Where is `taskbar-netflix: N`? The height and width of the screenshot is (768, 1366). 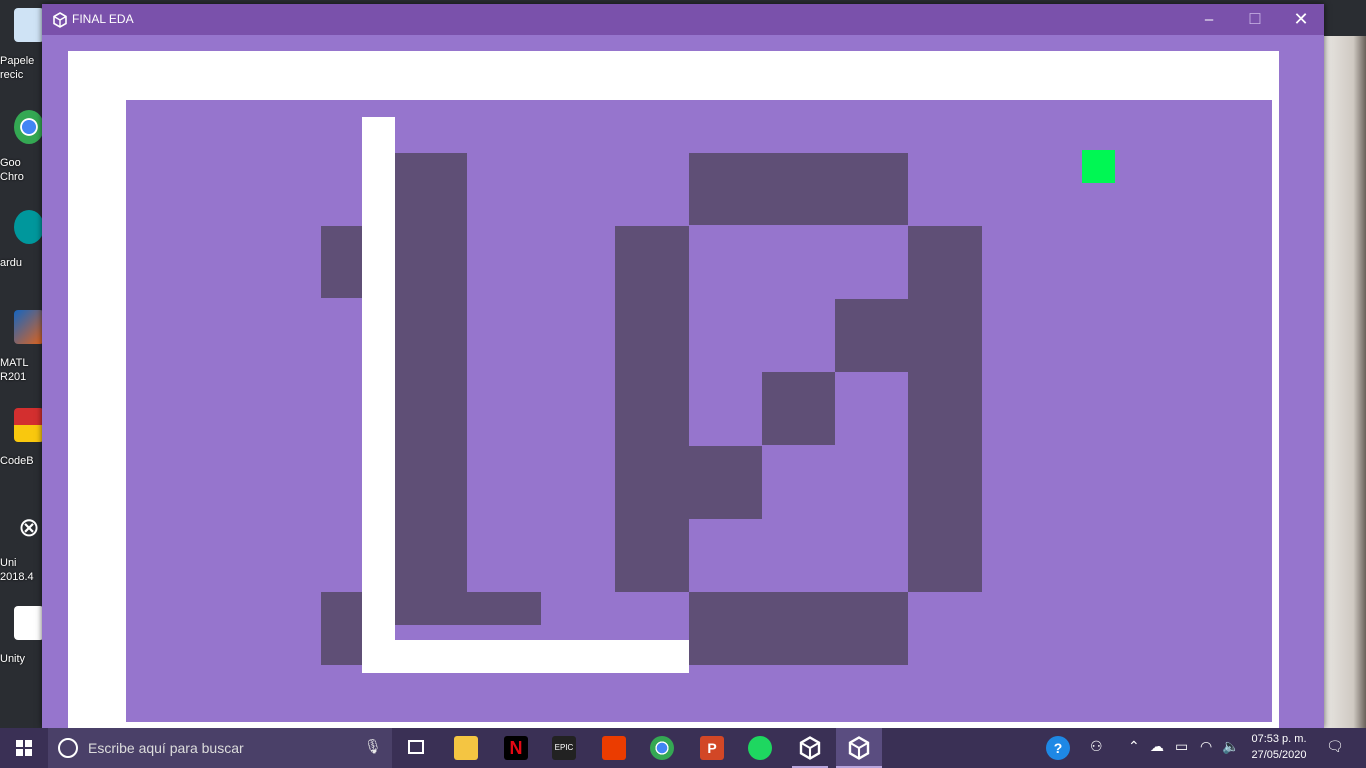
taskbar-netflix: N is located at coordinates (516, 748).